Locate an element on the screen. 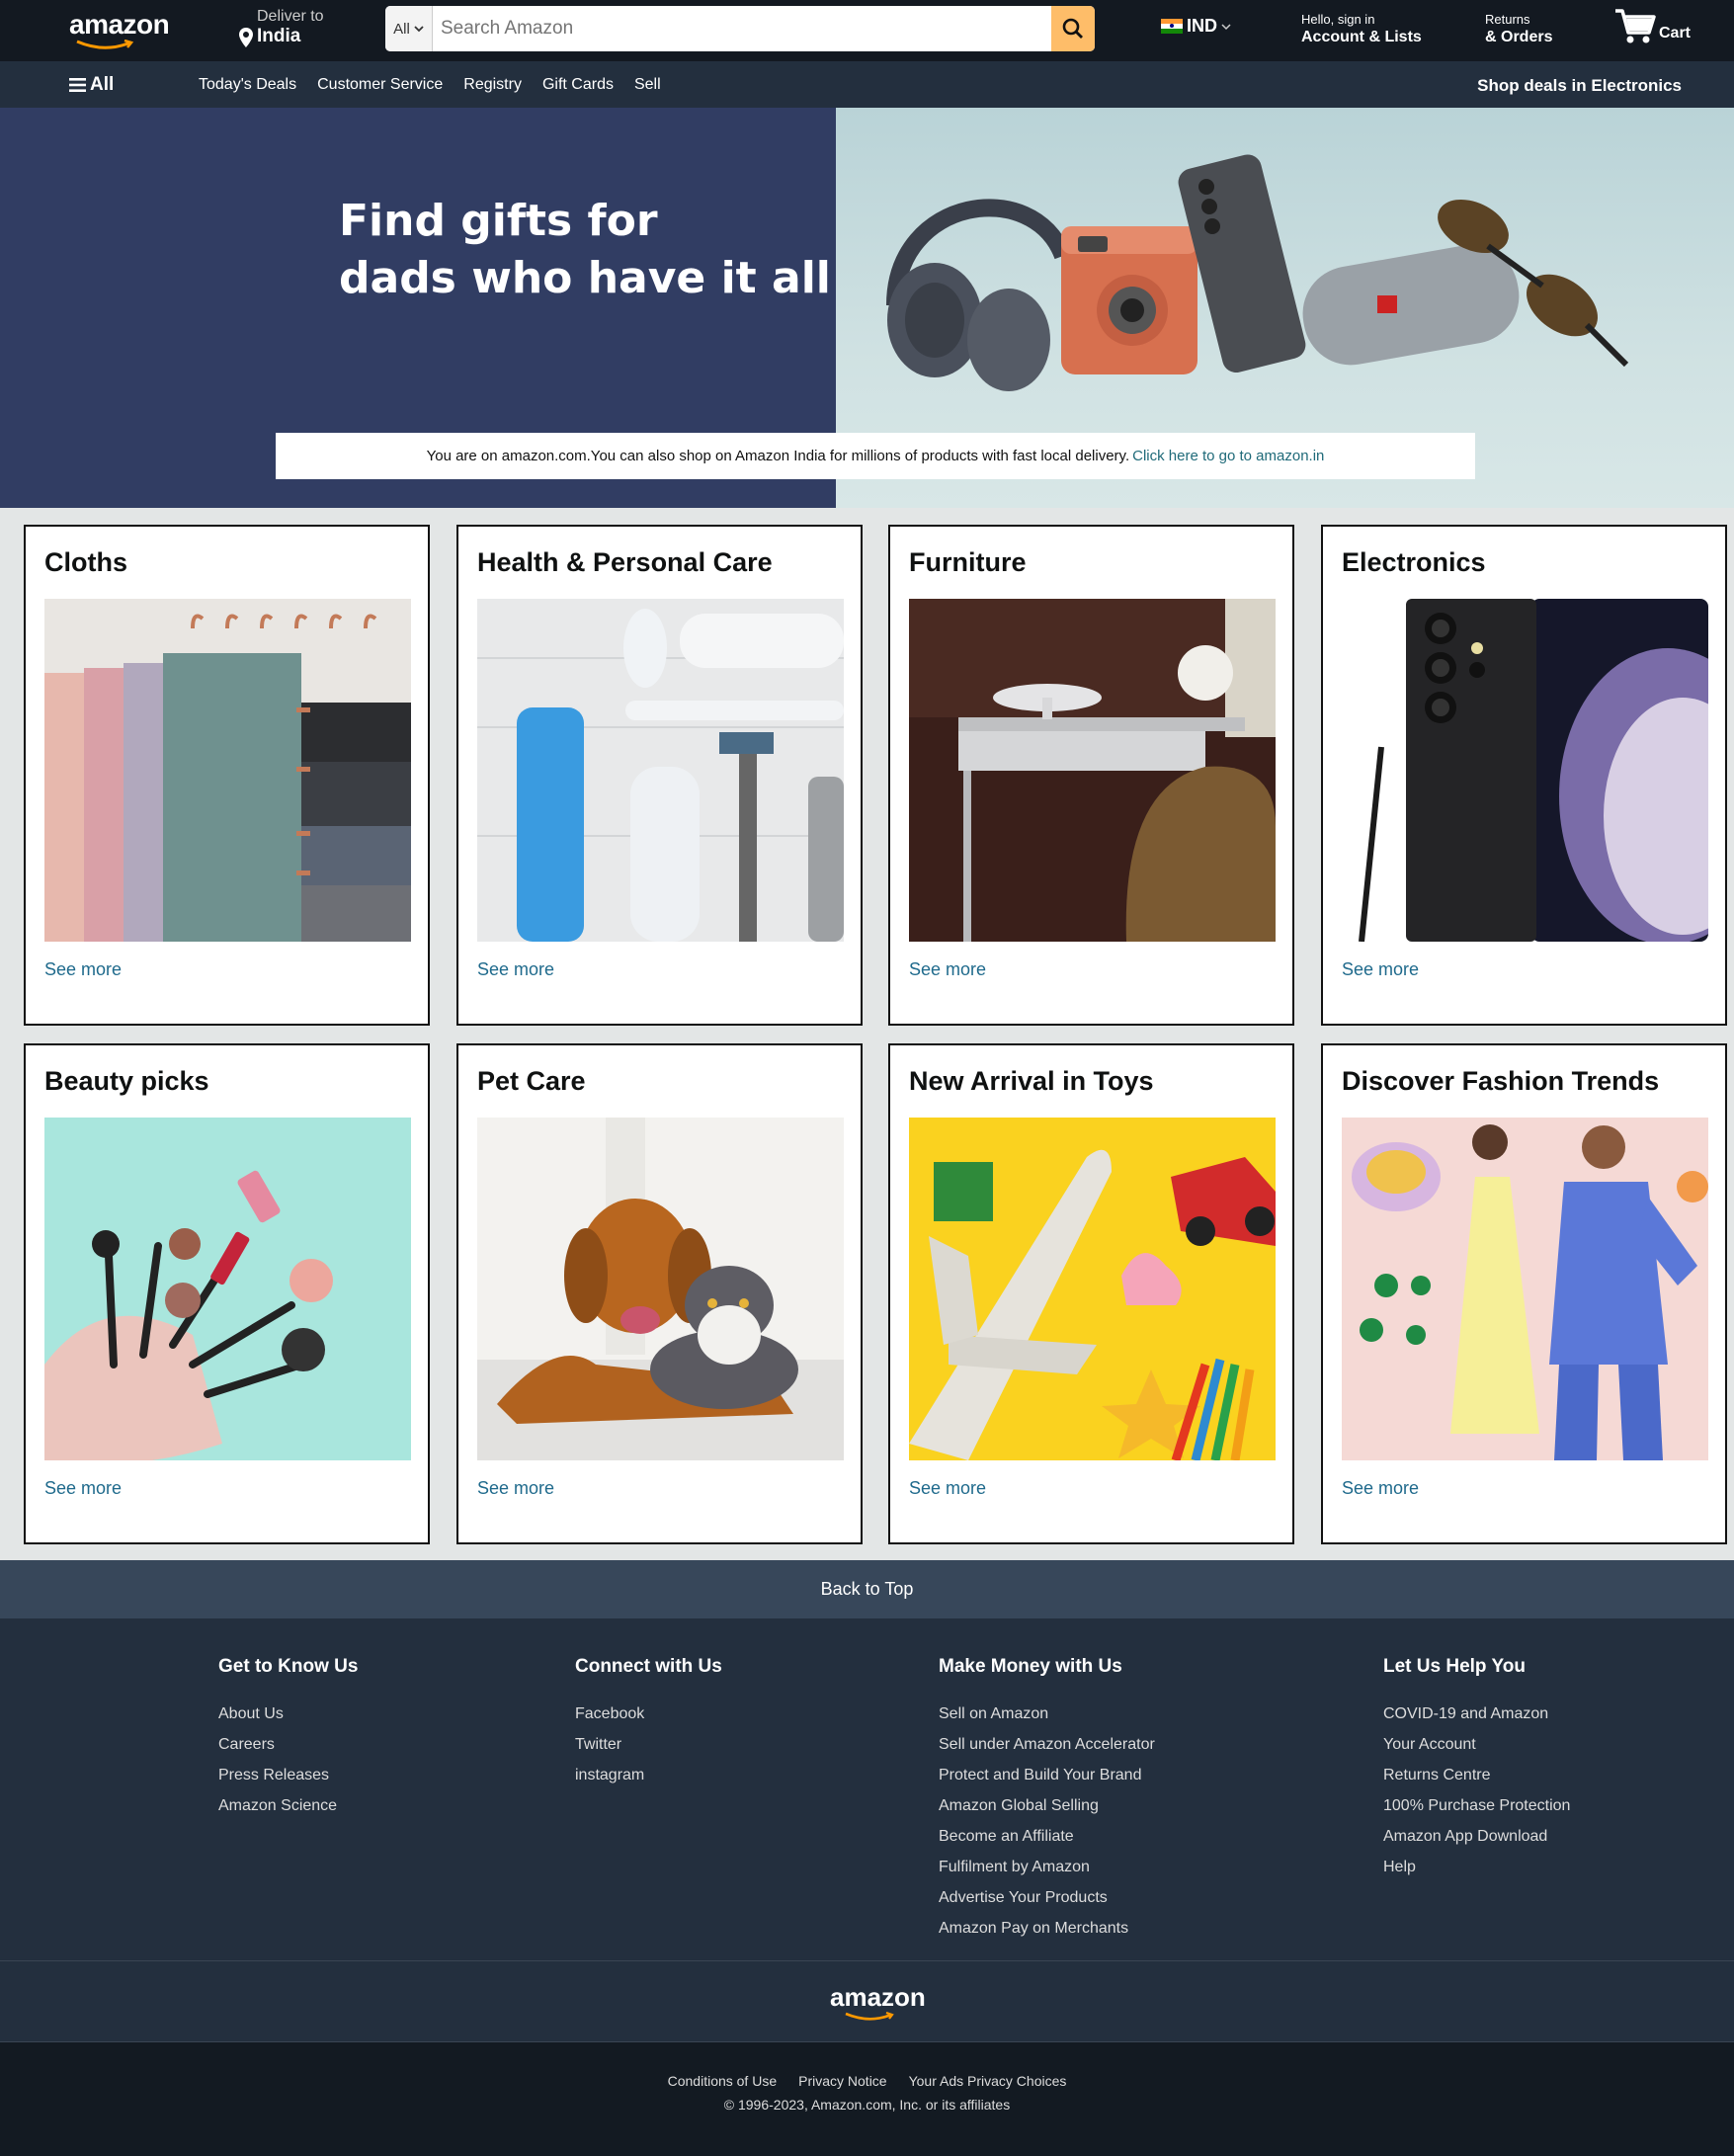  card-title: New Arrival in Toys is located at coordinates (1032, 1081).